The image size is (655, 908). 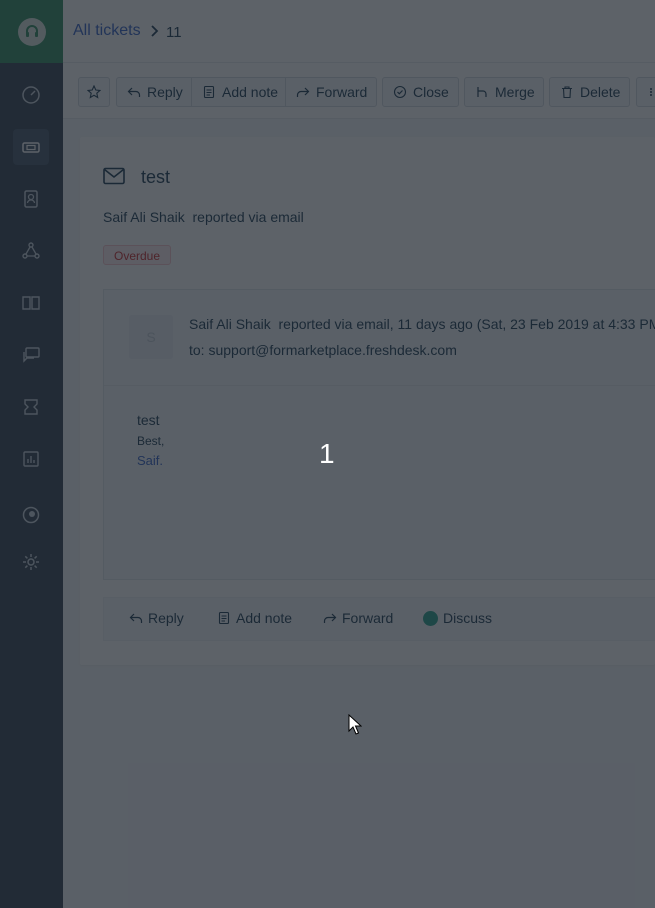 I want to click on step-number: 1, so click(x=327, y=453).